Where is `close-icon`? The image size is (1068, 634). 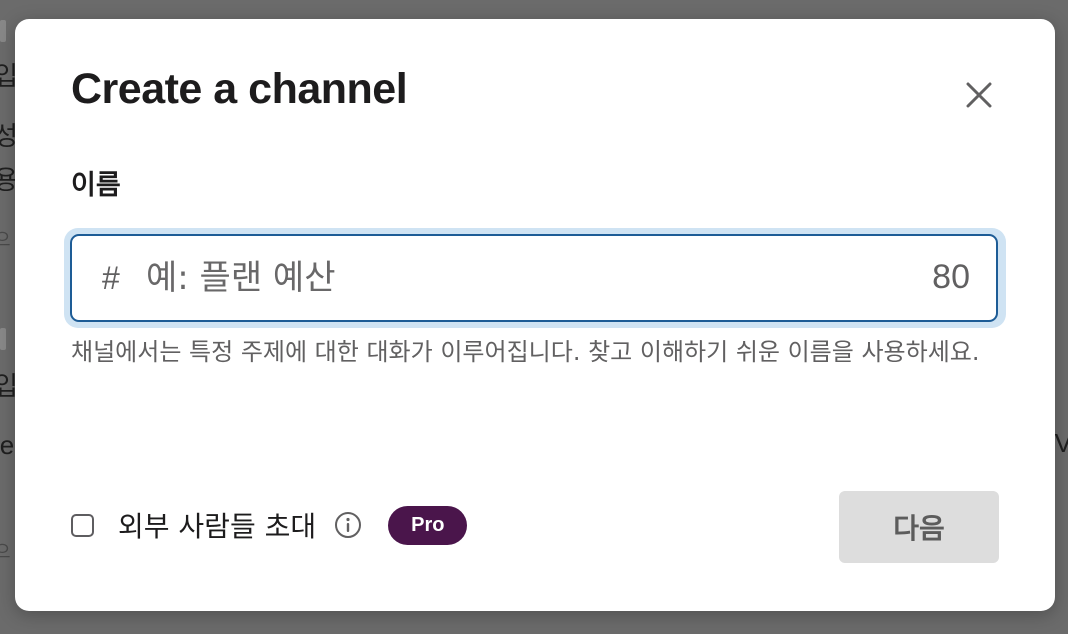 close-icon is located at coordinates (979, 95).